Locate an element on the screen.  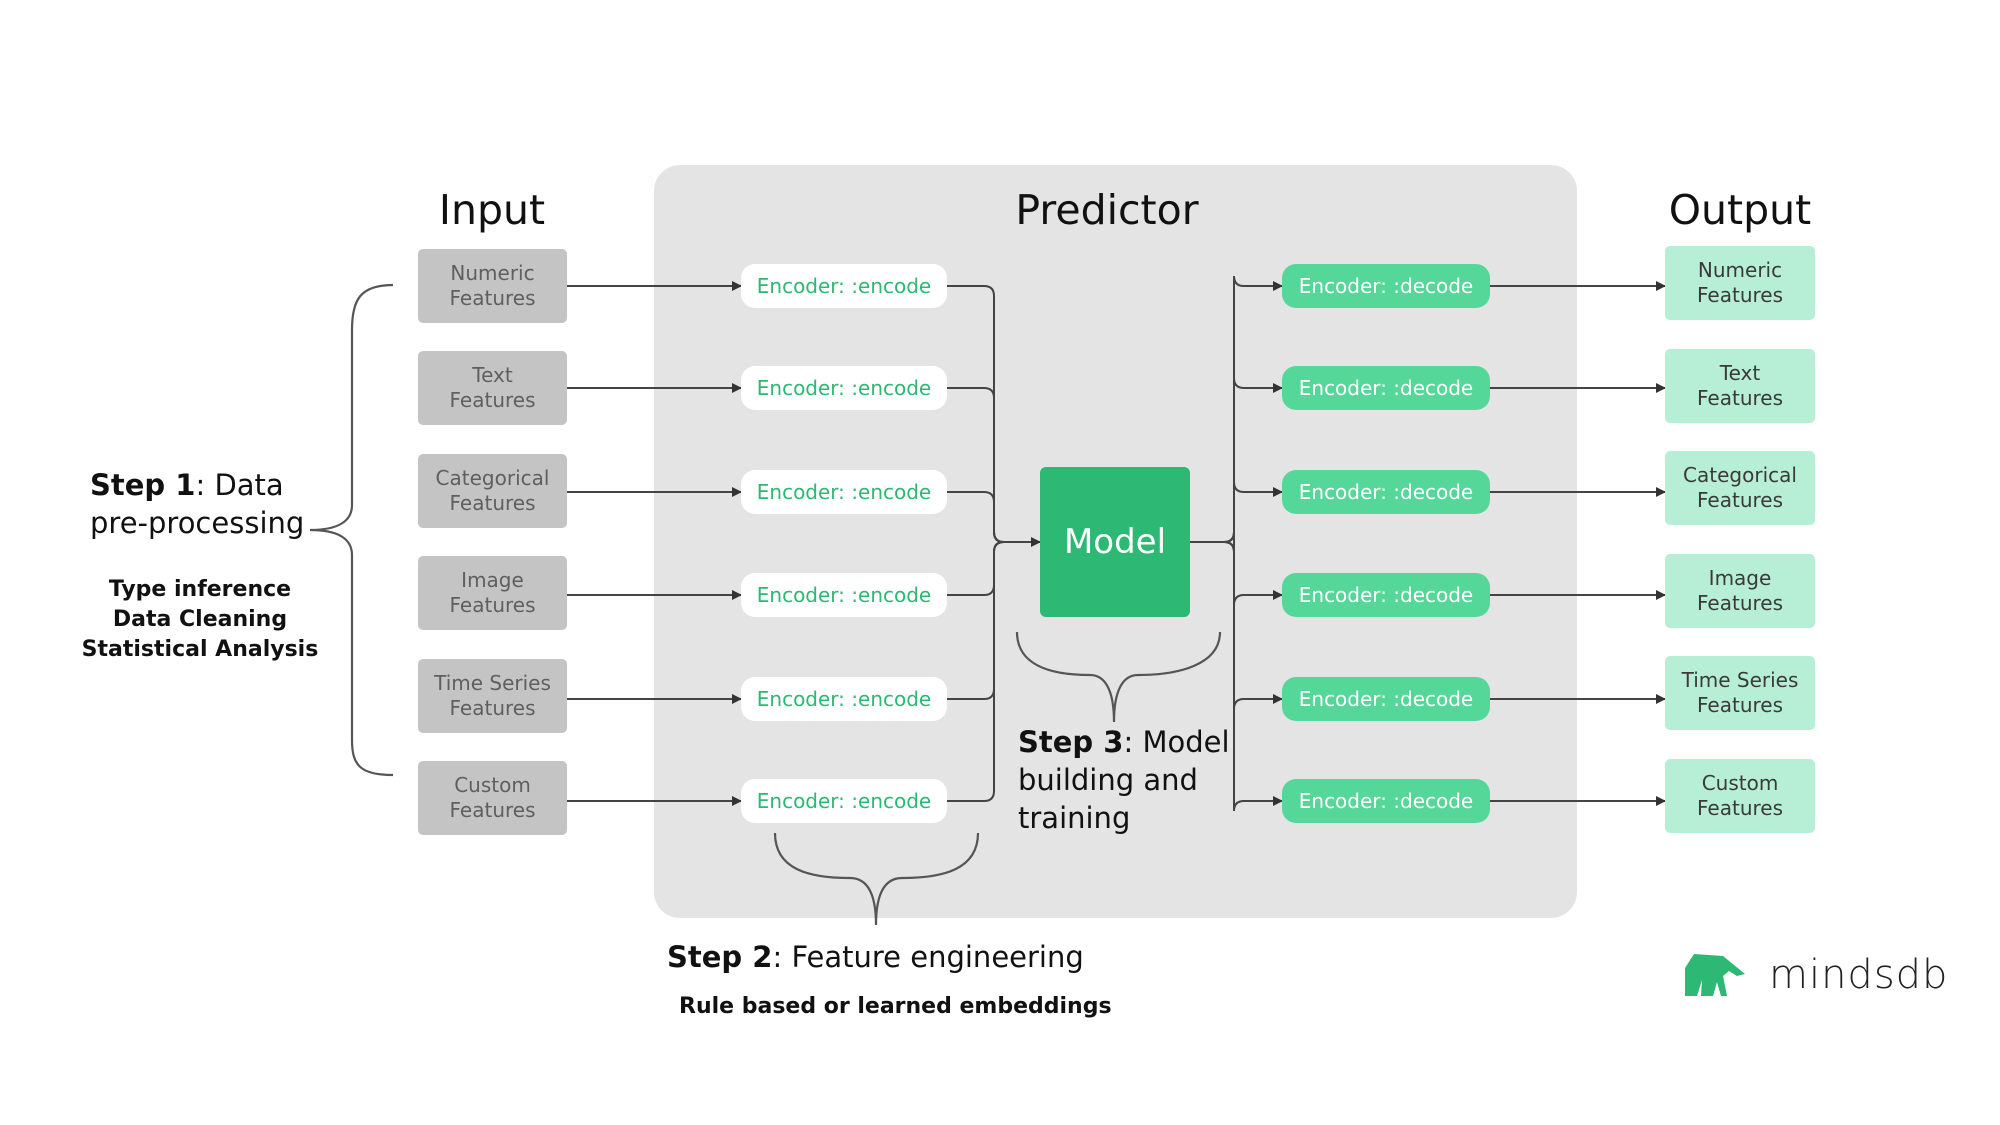
step1-detail: Type inference is located at coordinates (200, 589).